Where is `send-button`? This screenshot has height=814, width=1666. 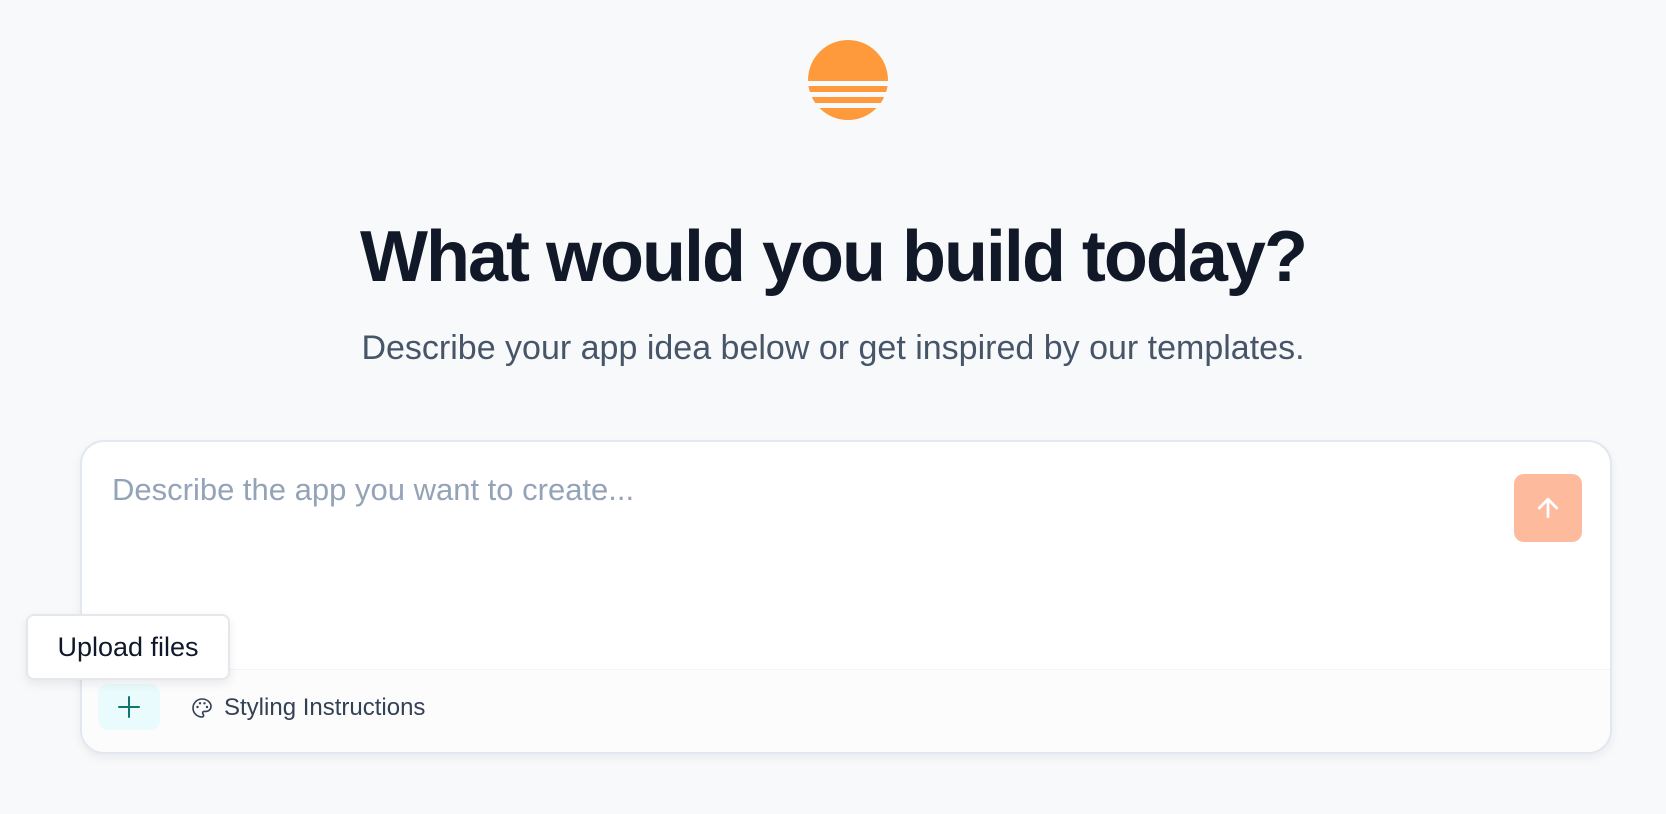
send-button is located at coordinates (1548, 508).